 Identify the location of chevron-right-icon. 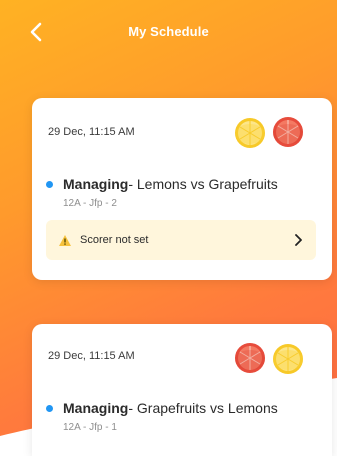
(298, 240).